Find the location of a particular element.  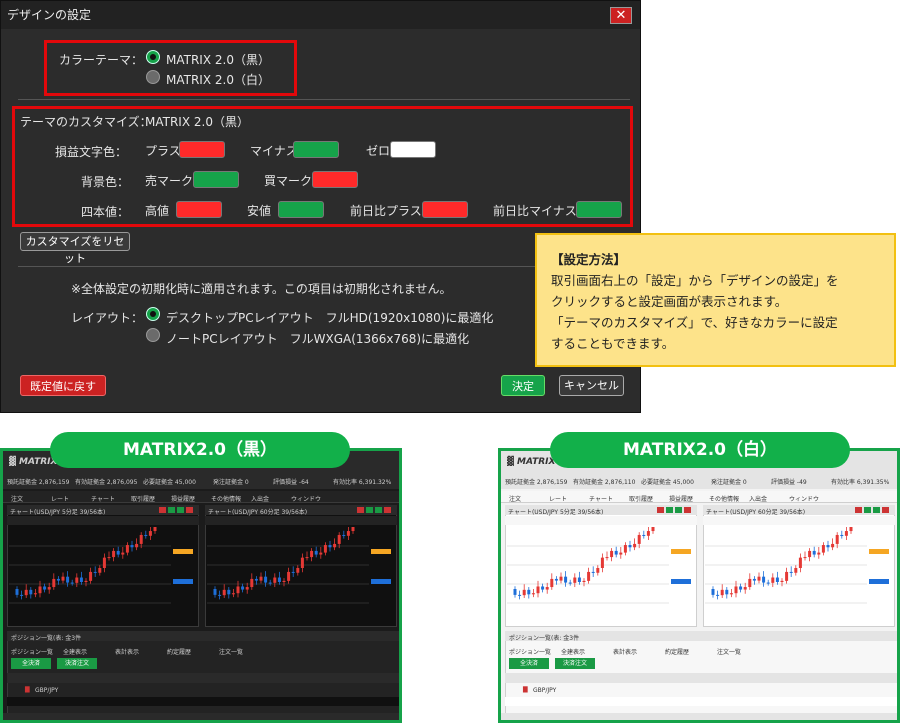

prev-plus-swatch is located at coordinates (445, 209).